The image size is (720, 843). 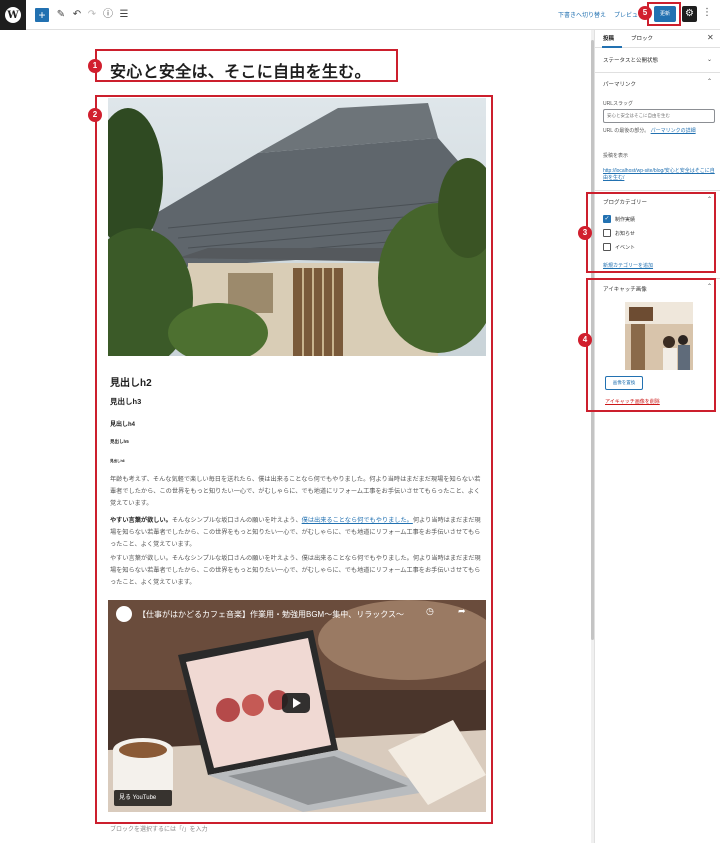 What do you see at coordinates (626, 131) in the screenshot?
I see `url-help-label: URL の最後の部分。` at bounding box center [626, 131].